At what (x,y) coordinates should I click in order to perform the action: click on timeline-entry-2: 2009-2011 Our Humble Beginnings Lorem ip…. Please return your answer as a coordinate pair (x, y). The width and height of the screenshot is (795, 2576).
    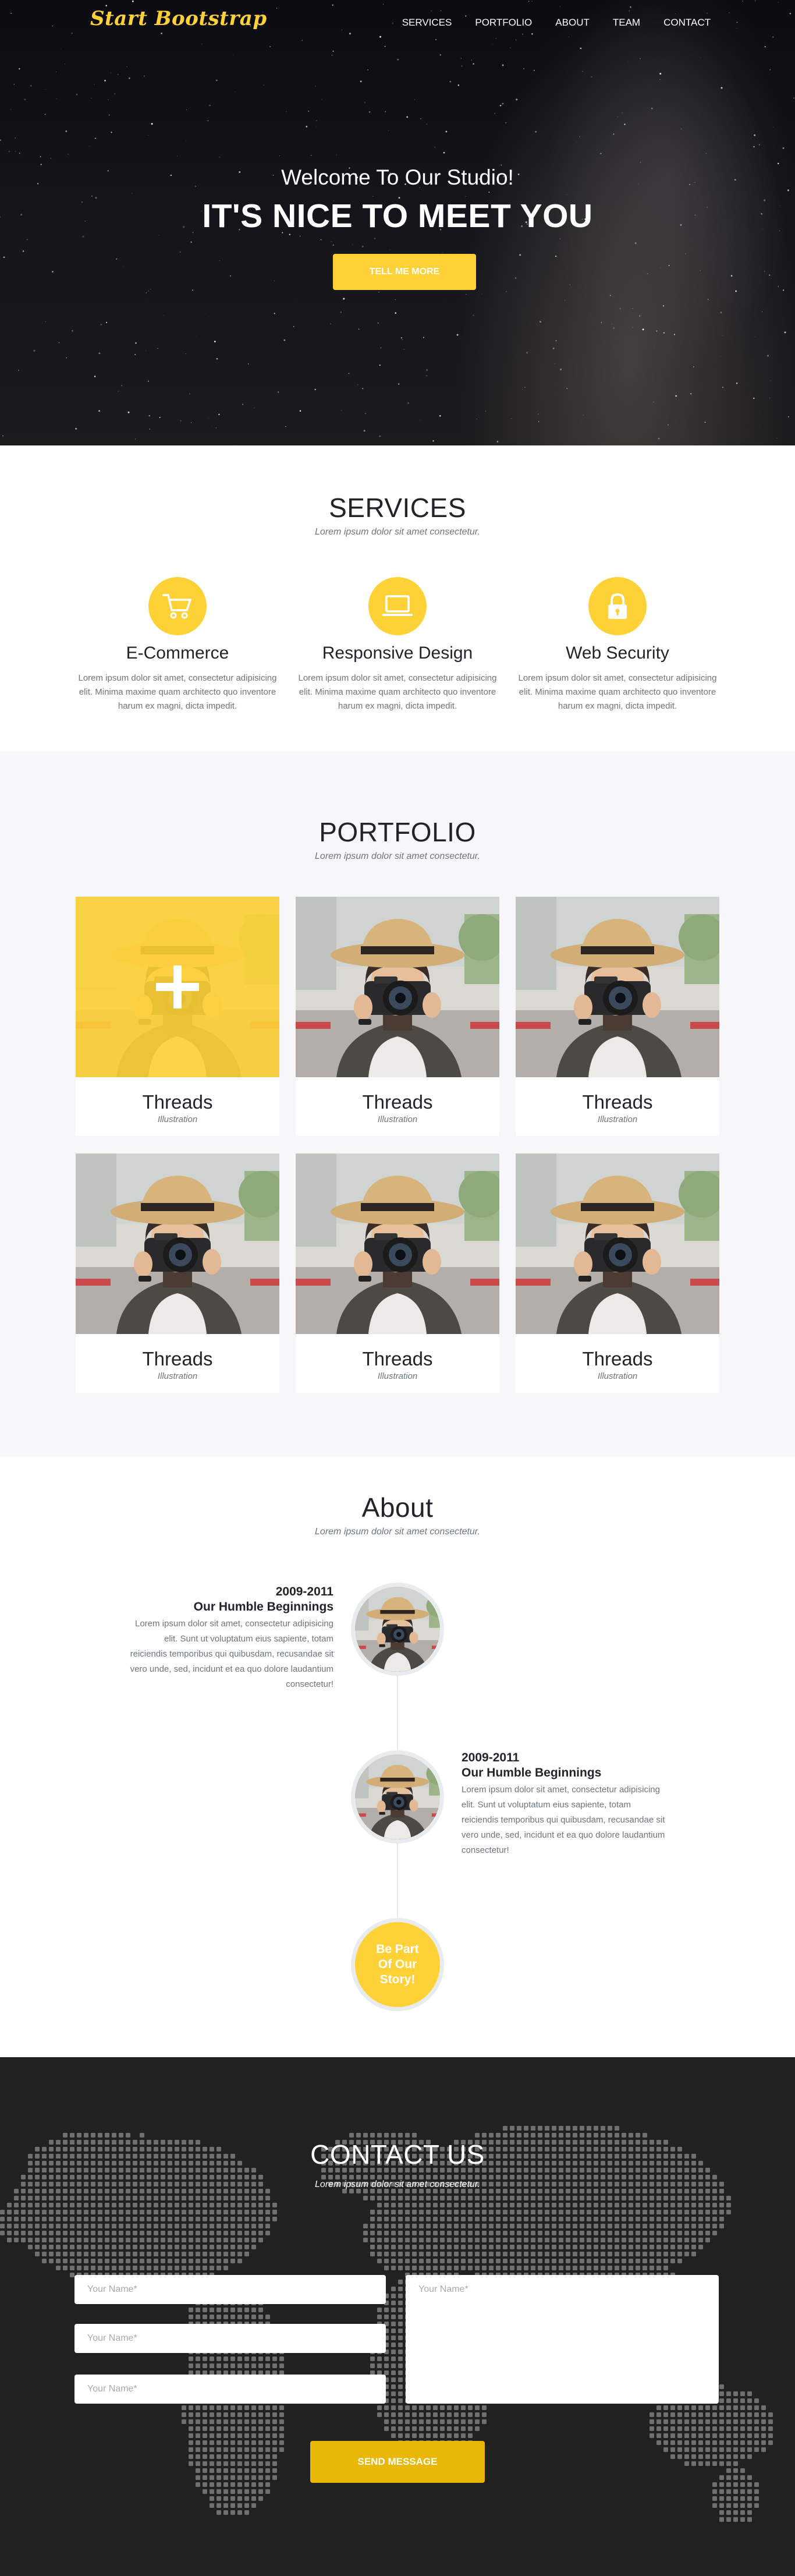
    Looking at the image, I should click on (565, 1805).